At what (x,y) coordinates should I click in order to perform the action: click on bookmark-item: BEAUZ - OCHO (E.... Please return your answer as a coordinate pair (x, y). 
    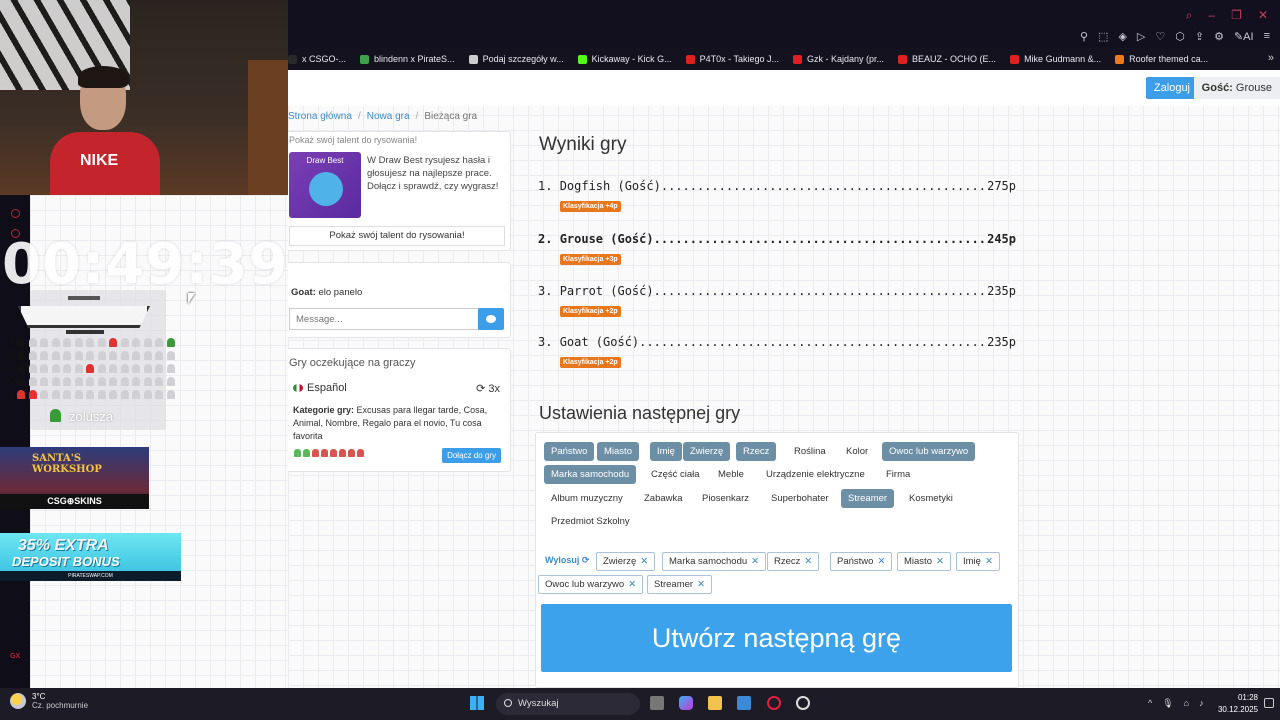
    Looking at the image, I should click on (947, 59).